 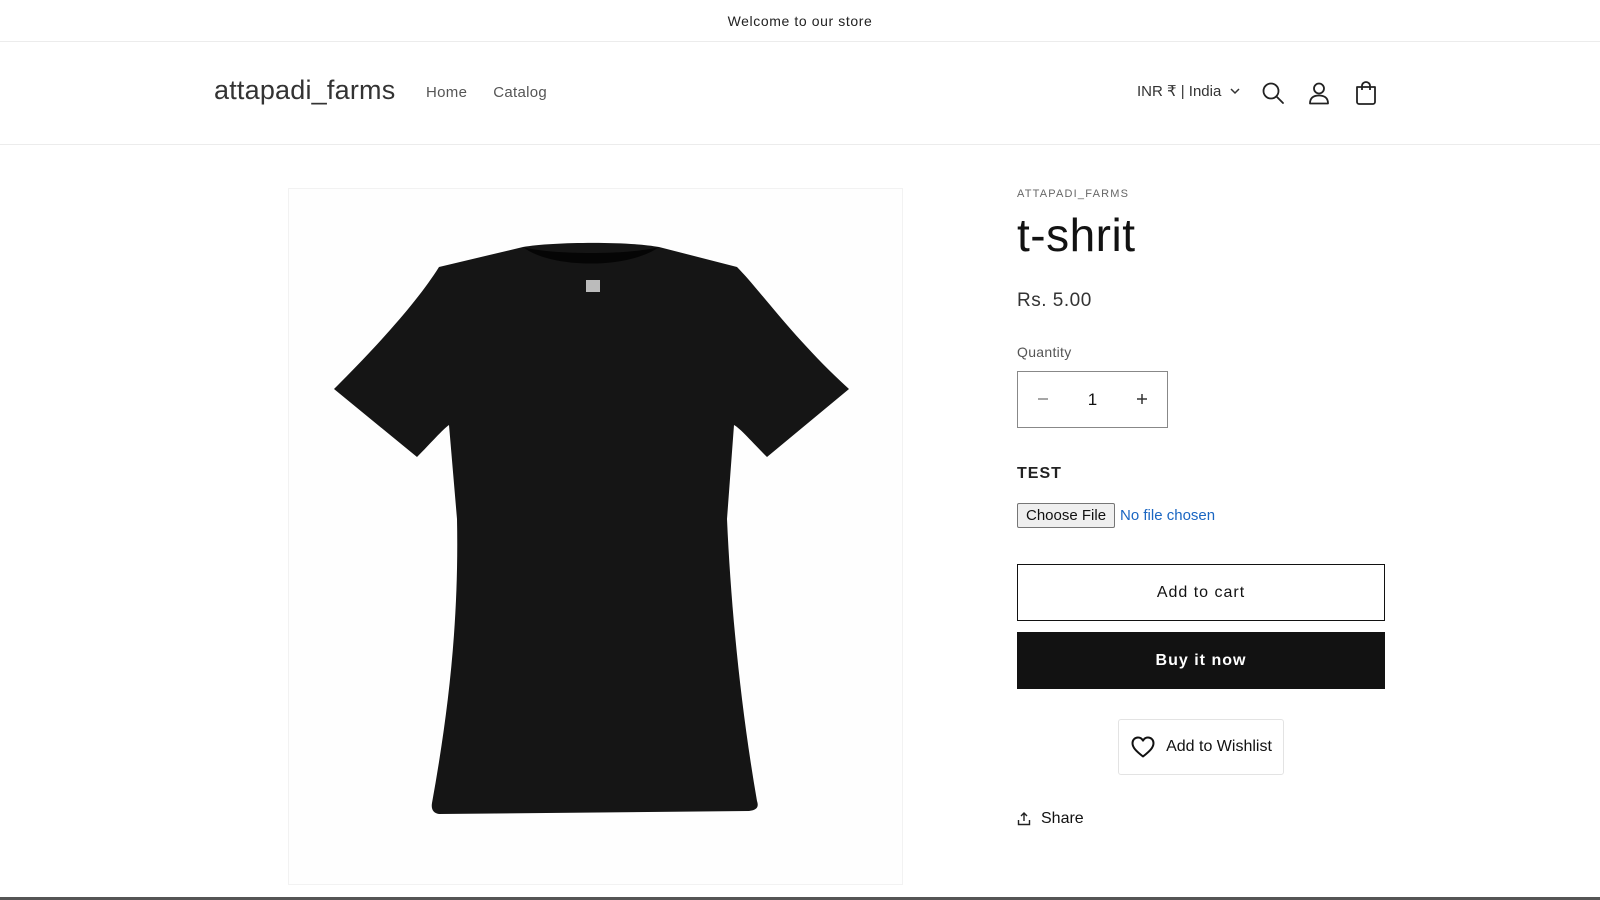 I want to click on quantity-decrease-button, so click(x=1043, y=399).